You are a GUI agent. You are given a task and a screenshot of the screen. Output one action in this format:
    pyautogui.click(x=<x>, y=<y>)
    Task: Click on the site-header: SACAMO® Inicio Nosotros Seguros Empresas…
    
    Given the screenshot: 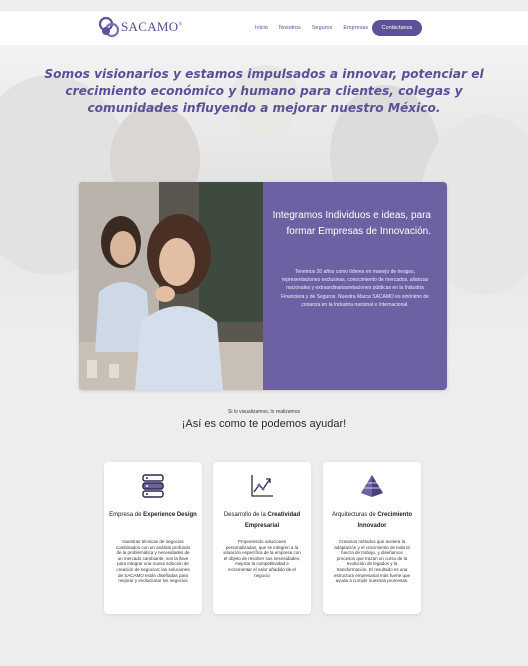 What is the action you would take?
    pyautogui.click(x=264, y=28)
    